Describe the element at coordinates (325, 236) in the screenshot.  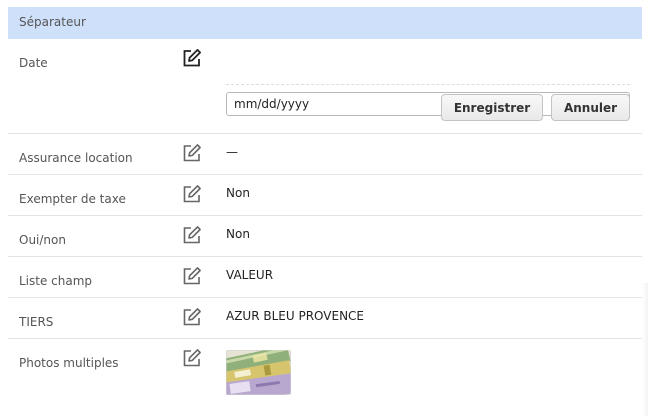
I see `field-row-oui-non: Oui/non Non` at that location.